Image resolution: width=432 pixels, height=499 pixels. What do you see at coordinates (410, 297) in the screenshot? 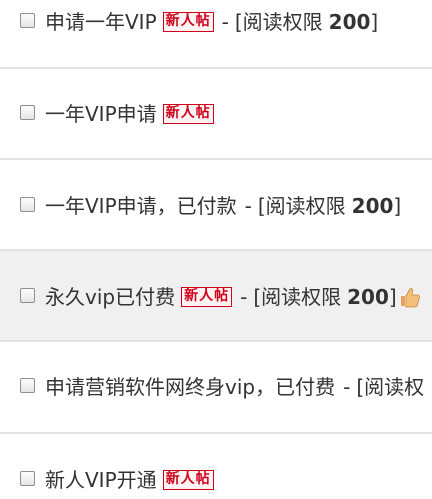
I see `thumbs-up-icon` at bounding box center [410, 297].